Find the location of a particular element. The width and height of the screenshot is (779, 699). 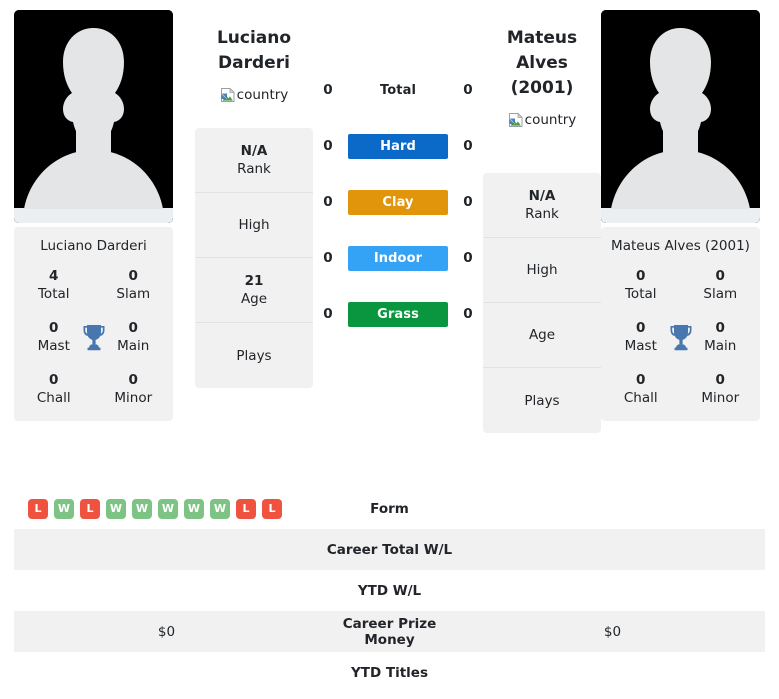

info-cell-age: Age is located at coordinates (542, 335).